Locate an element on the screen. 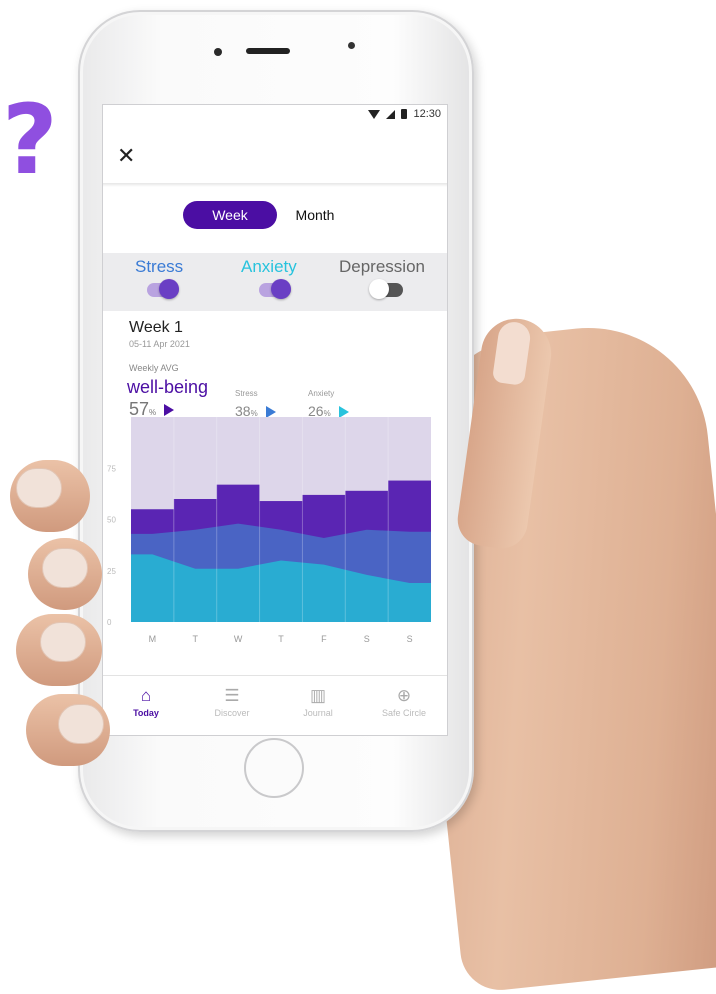  weekly-avg-label: Weekly AVG is located at coordinates (154, 368).